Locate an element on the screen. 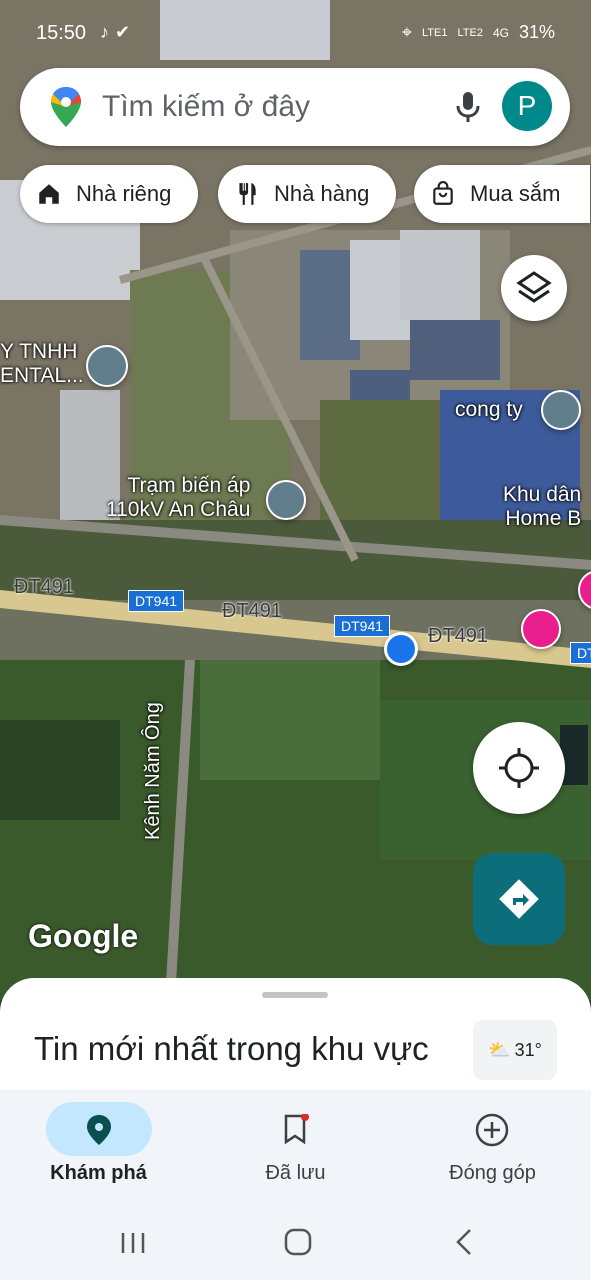  layers-icon is located at coordinates (534, 287).